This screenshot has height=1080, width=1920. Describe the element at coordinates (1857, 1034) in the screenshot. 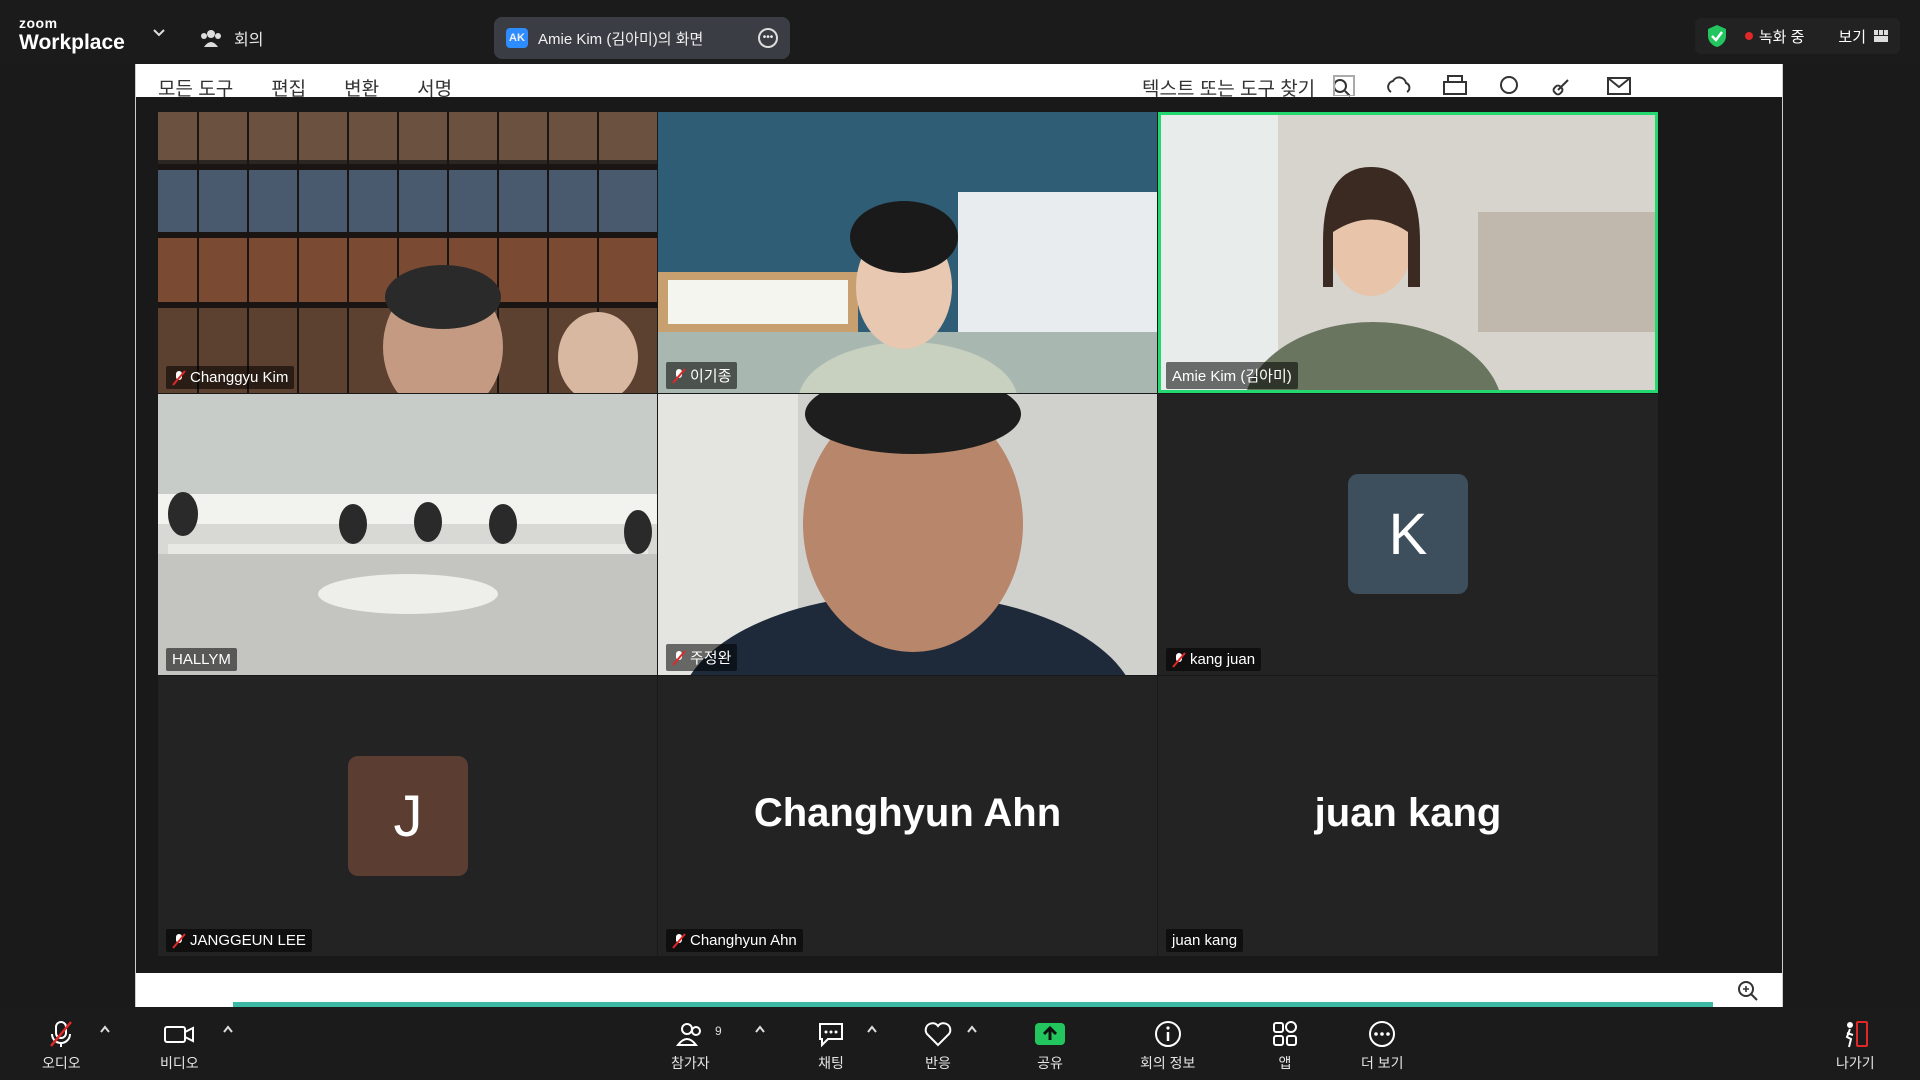

I see `leave-icon` at that location.